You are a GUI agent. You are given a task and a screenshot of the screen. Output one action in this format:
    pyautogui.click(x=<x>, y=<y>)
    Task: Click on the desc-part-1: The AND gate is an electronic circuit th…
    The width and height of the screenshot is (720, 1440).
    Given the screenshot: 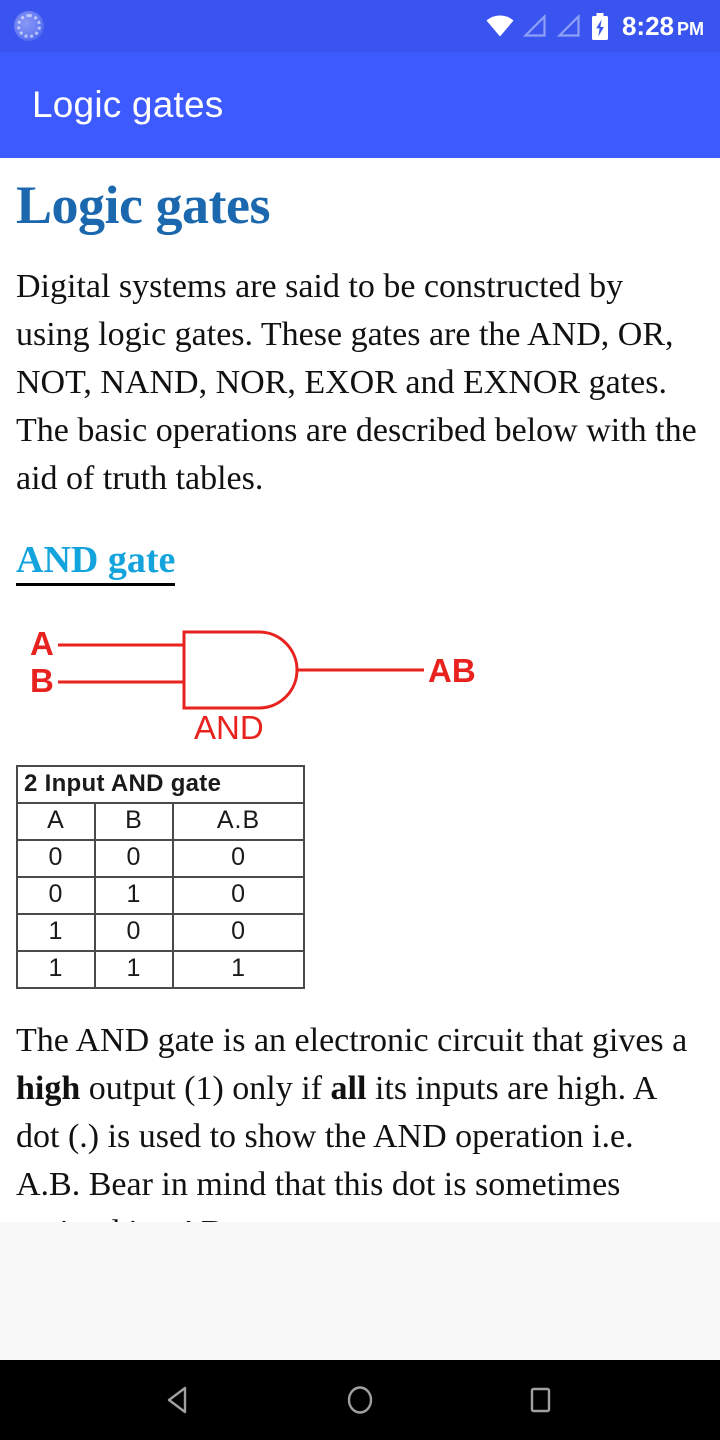 What is the action you would take?
    pyautogui.click(x=352, y=1041)
    